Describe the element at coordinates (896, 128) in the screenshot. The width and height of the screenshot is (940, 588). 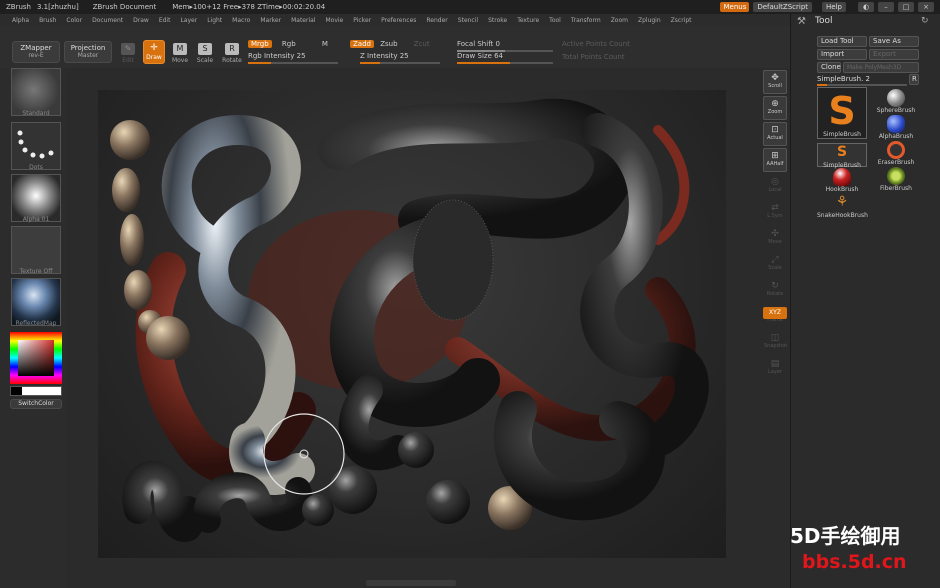
I see `alpha-brush-item: AlphaBrush` at that location.